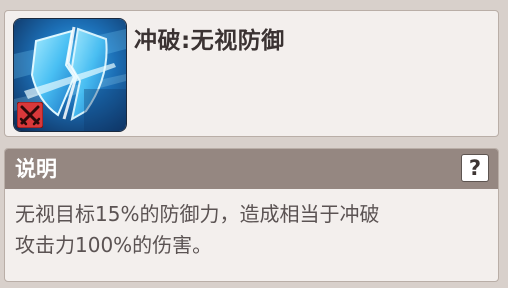 The width and height of the screenshot is (508, 288). I want to click on skill-name: 冲破:无视防御, so click(209, 41).